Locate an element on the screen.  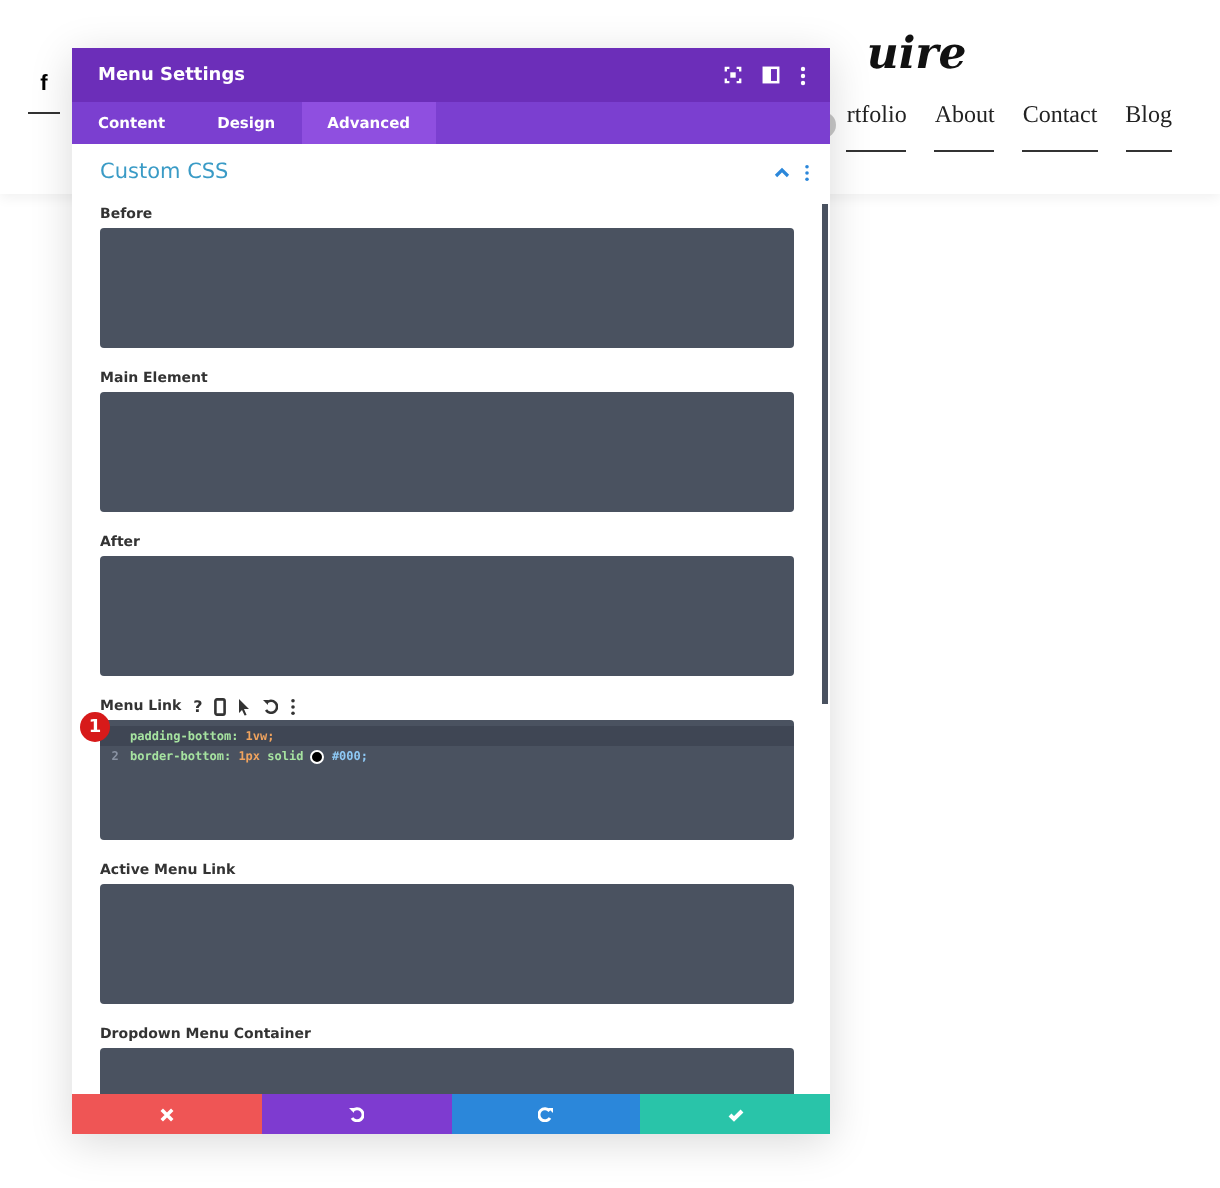
check-icon is located at coordinates (735, 1114).